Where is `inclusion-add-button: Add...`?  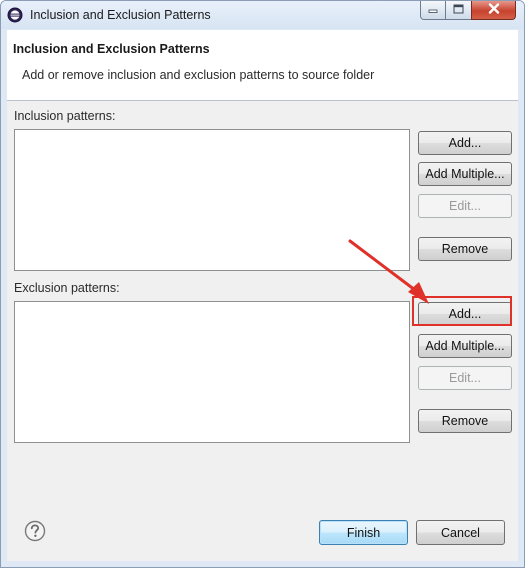
inclusion-add-button: Add... is located at coordinates (465, 143).